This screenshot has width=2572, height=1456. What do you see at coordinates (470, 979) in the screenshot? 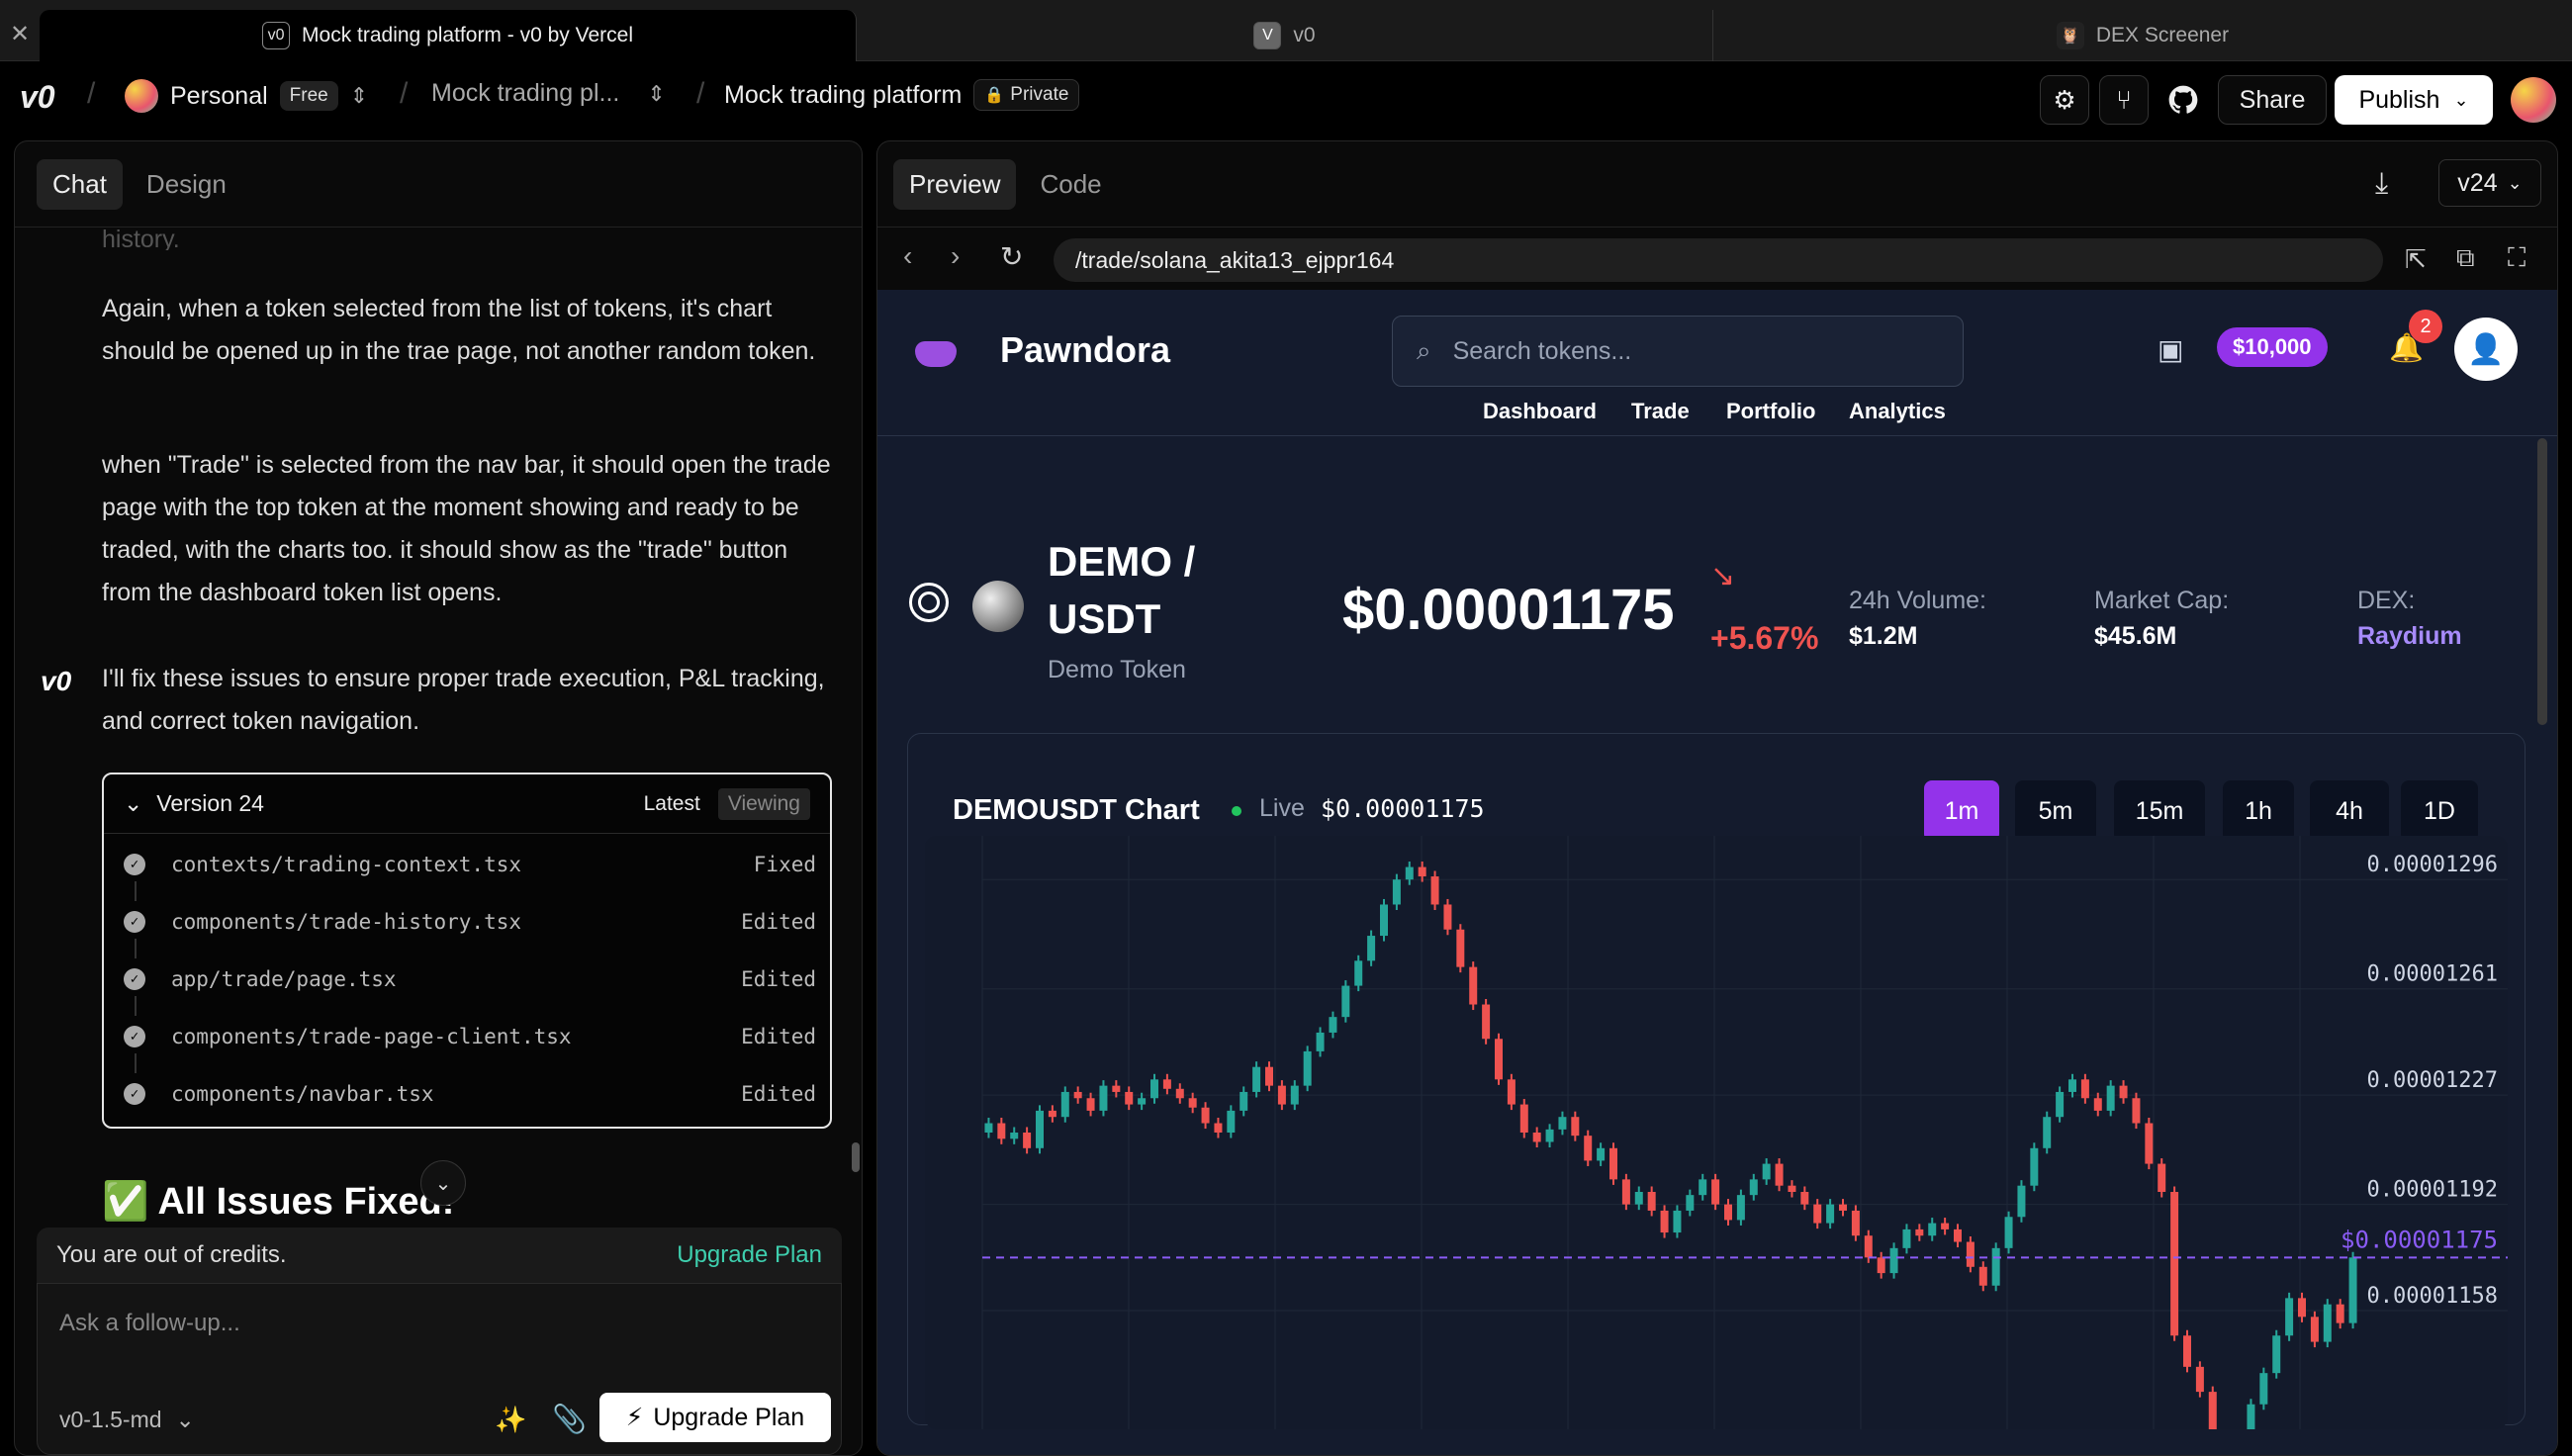
I see `file-row: ✓ app/trade/page.tsx Edited` at bounding box center [470, 979].